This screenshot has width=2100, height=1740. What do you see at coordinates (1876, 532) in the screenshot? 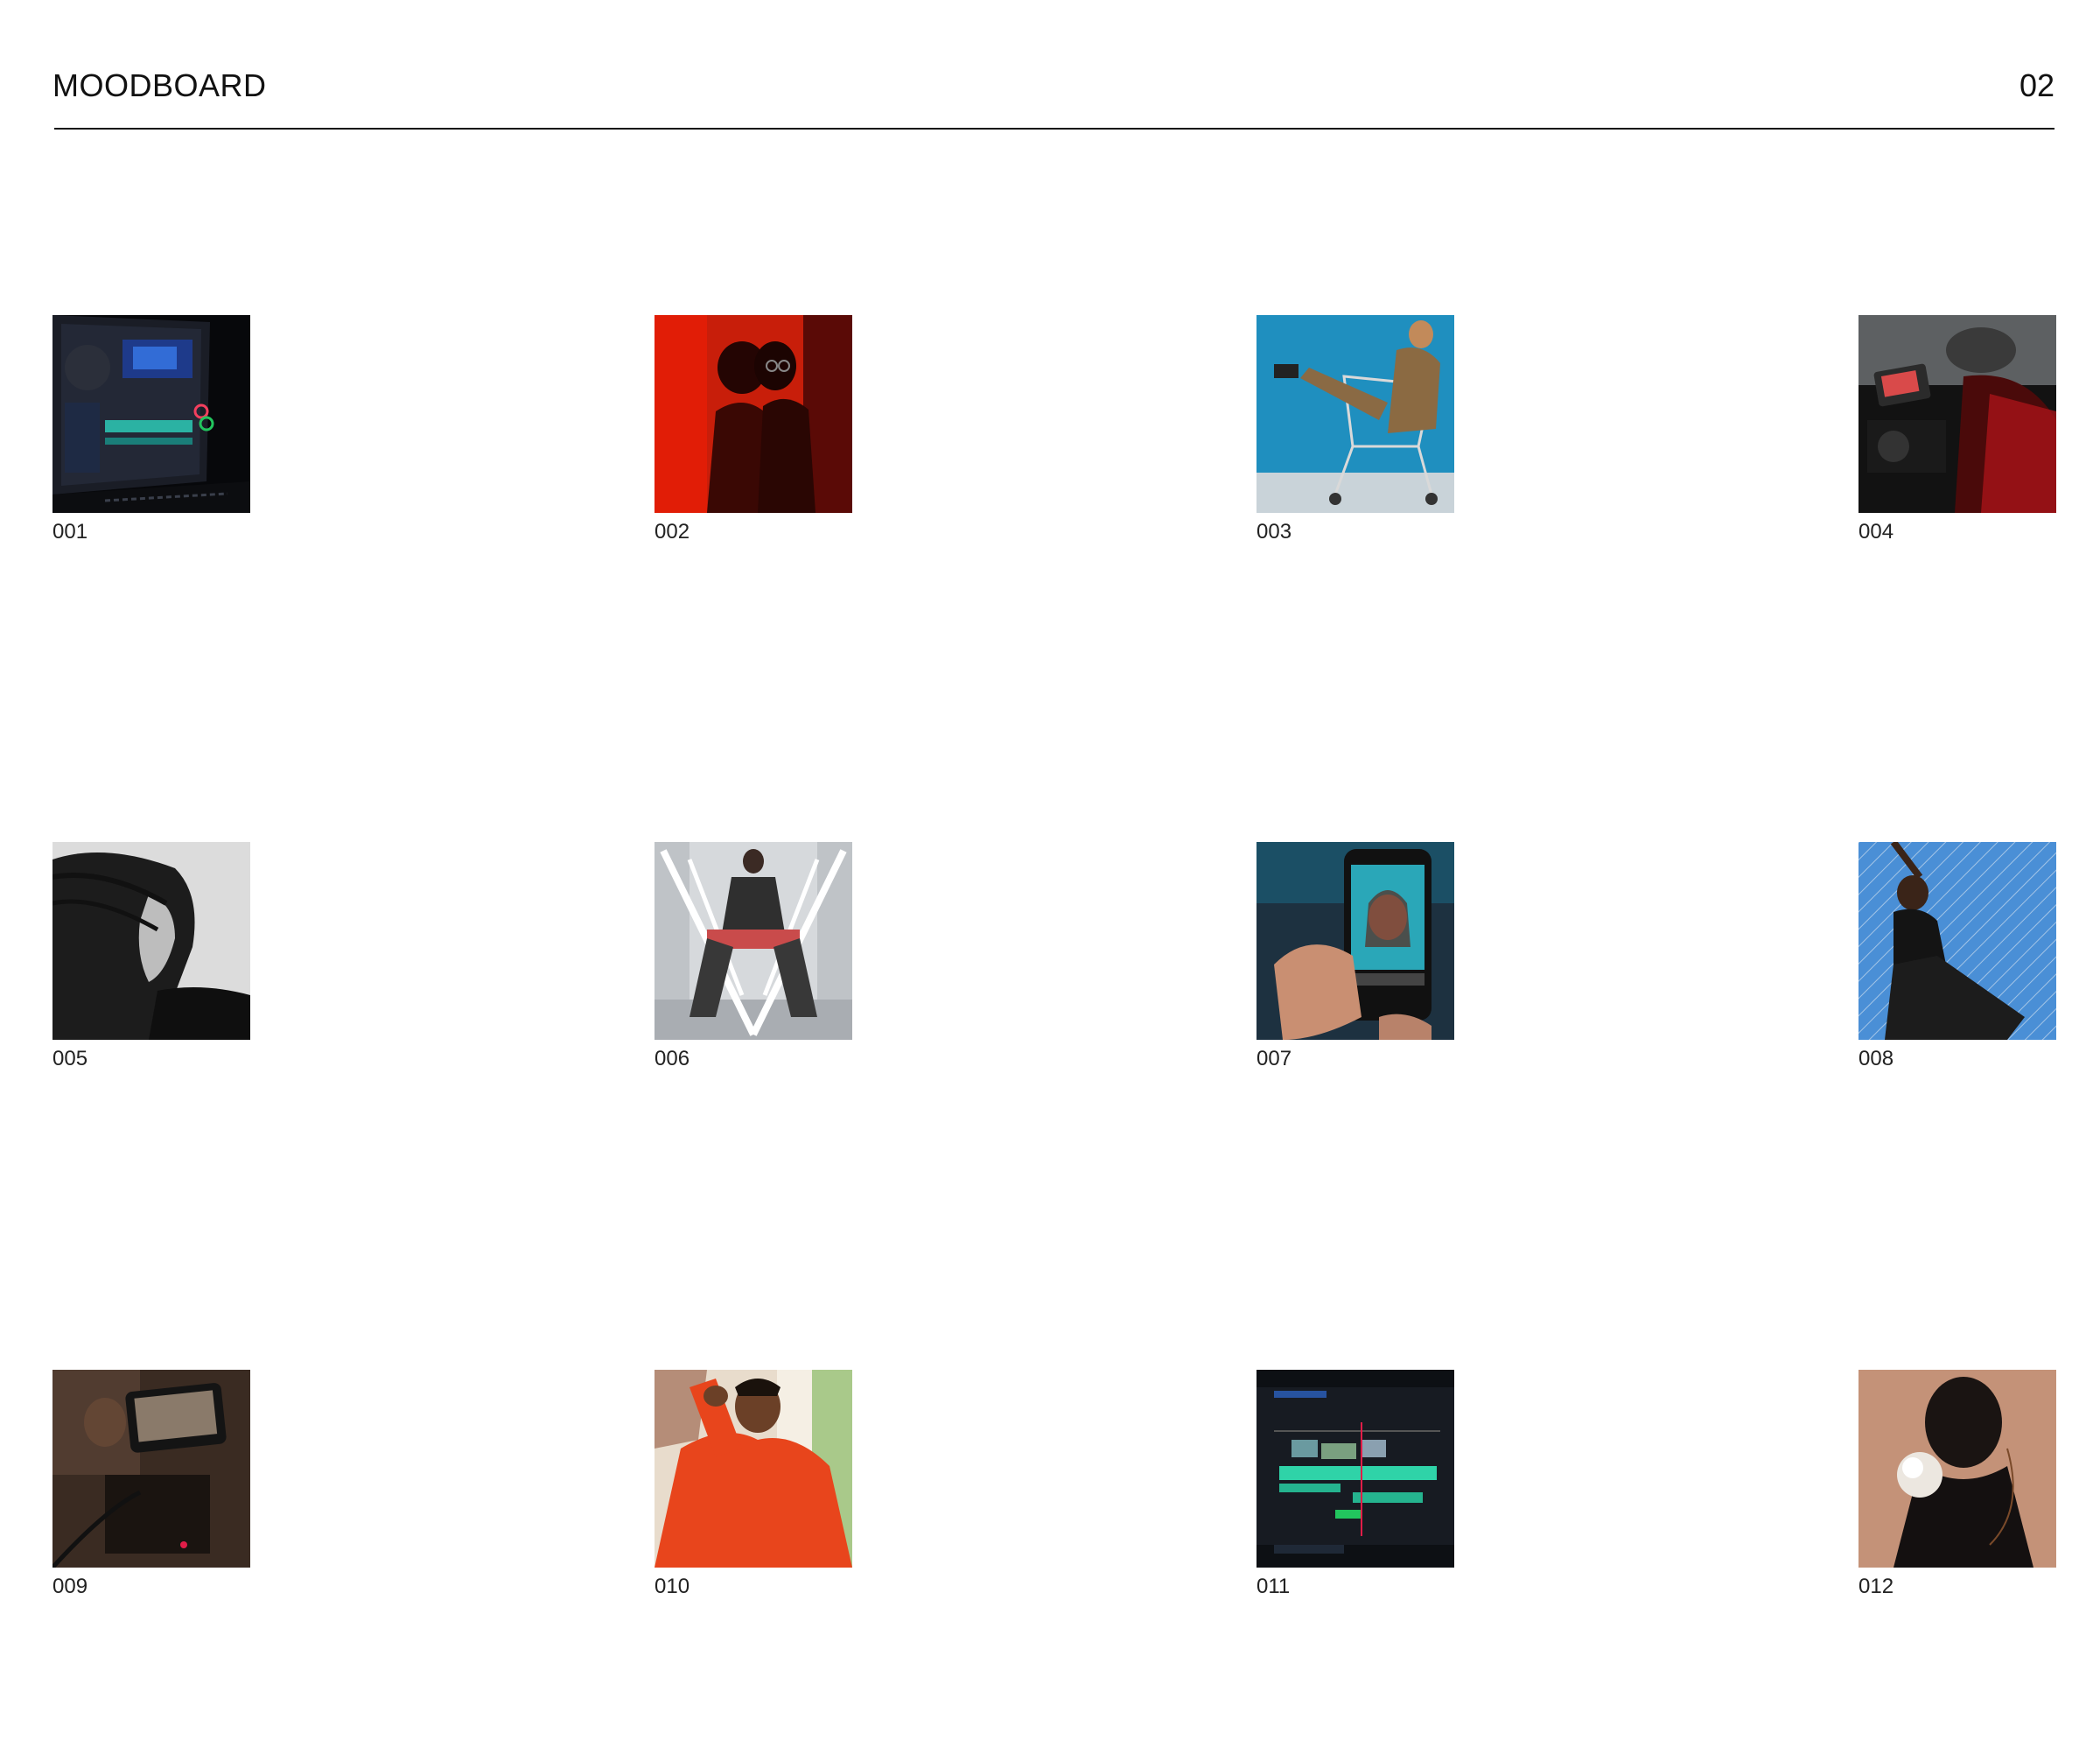
I see `tile-label: 004` at bounding box center [1876, 532].